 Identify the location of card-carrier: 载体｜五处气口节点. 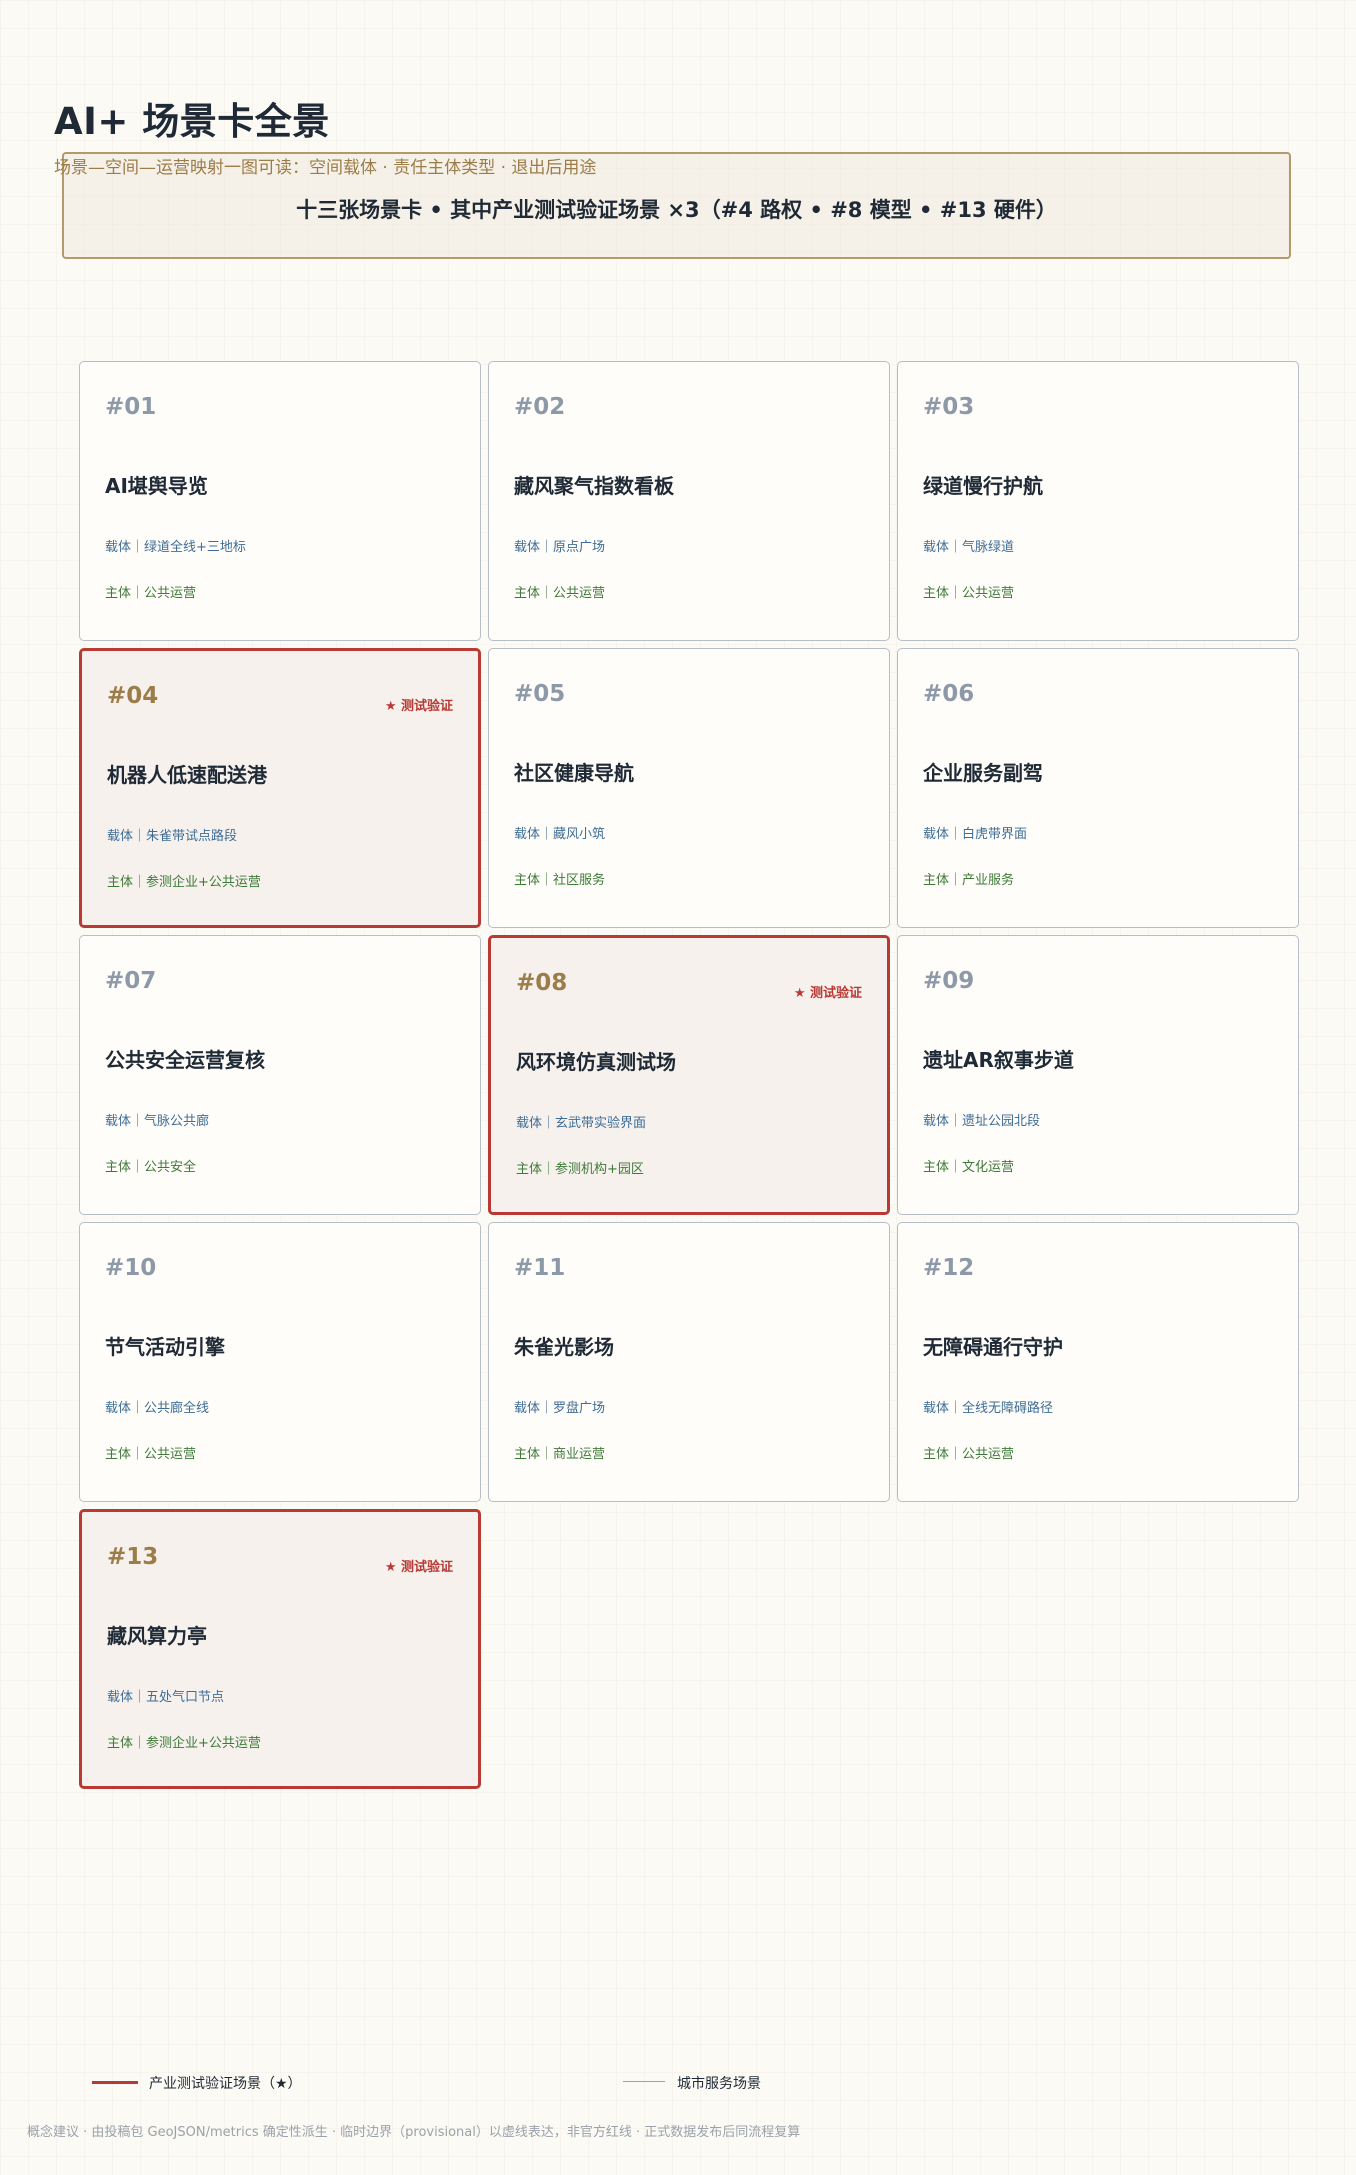
(166, 1697).